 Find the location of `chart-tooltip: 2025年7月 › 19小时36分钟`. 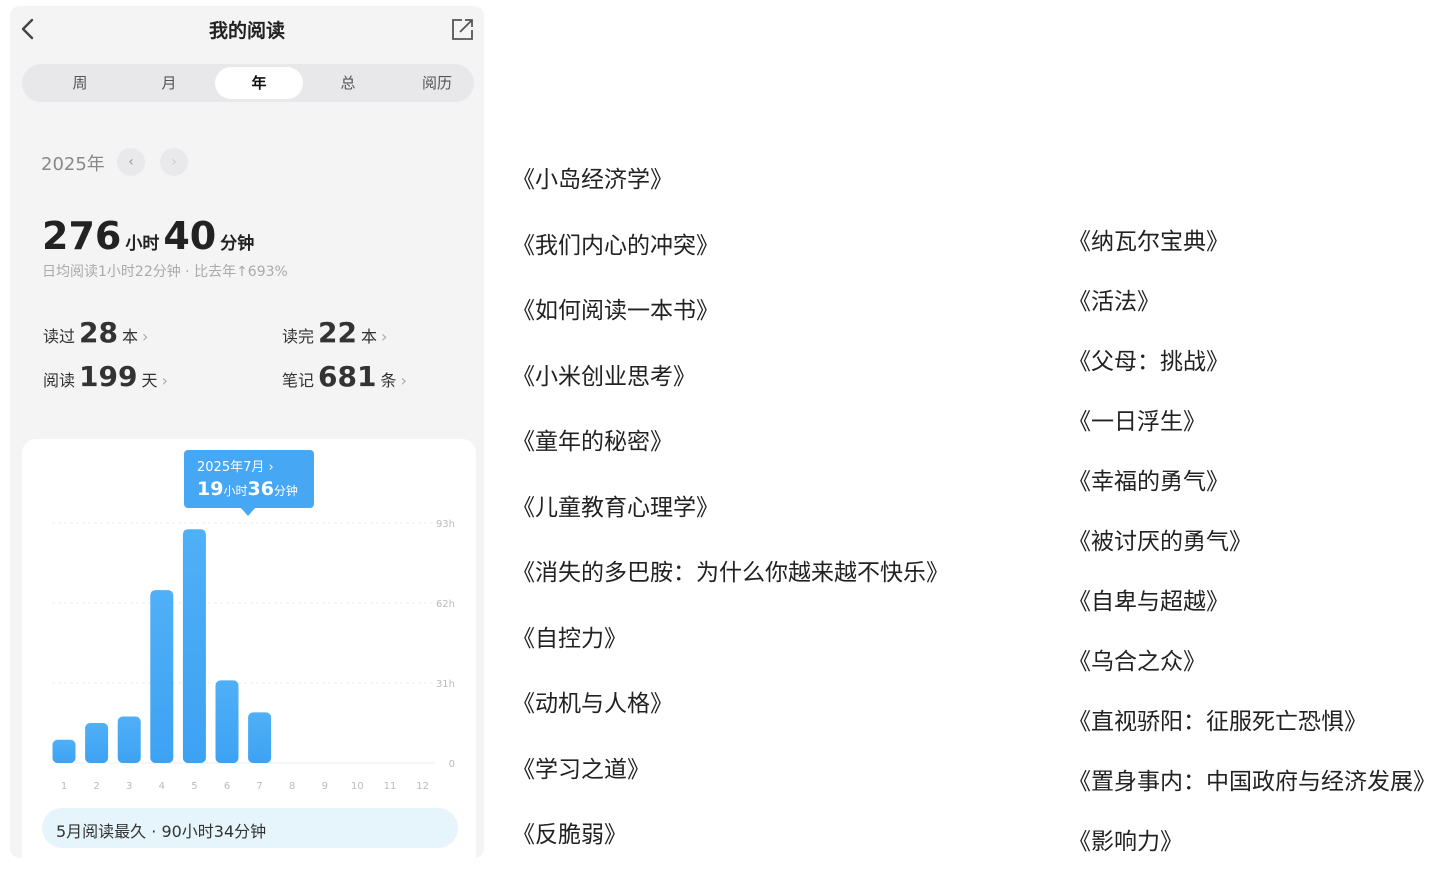

chart-tooltip: 2025年7月 › 19小时36分钟 is located at coordinates (249, 479).